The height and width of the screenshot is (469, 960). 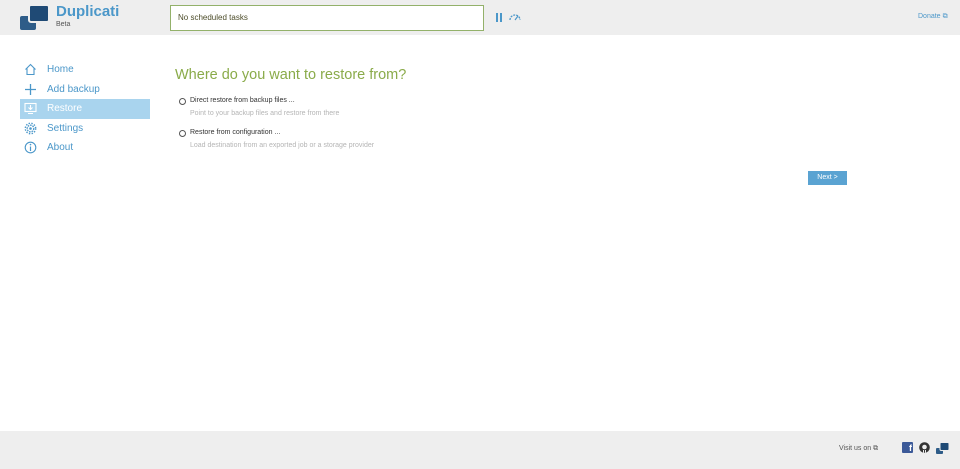 I want to click on pause-icon, so click(x=499, y=17).